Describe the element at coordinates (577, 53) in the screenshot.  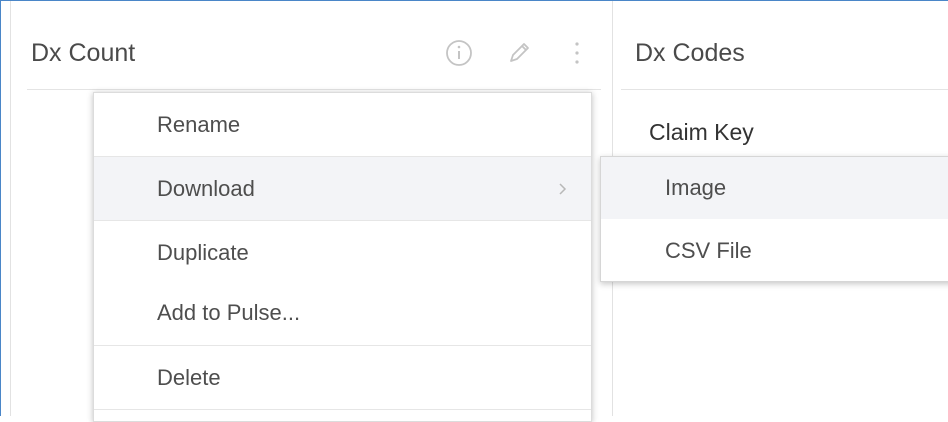
I see `more-vertical-icon` at that location.